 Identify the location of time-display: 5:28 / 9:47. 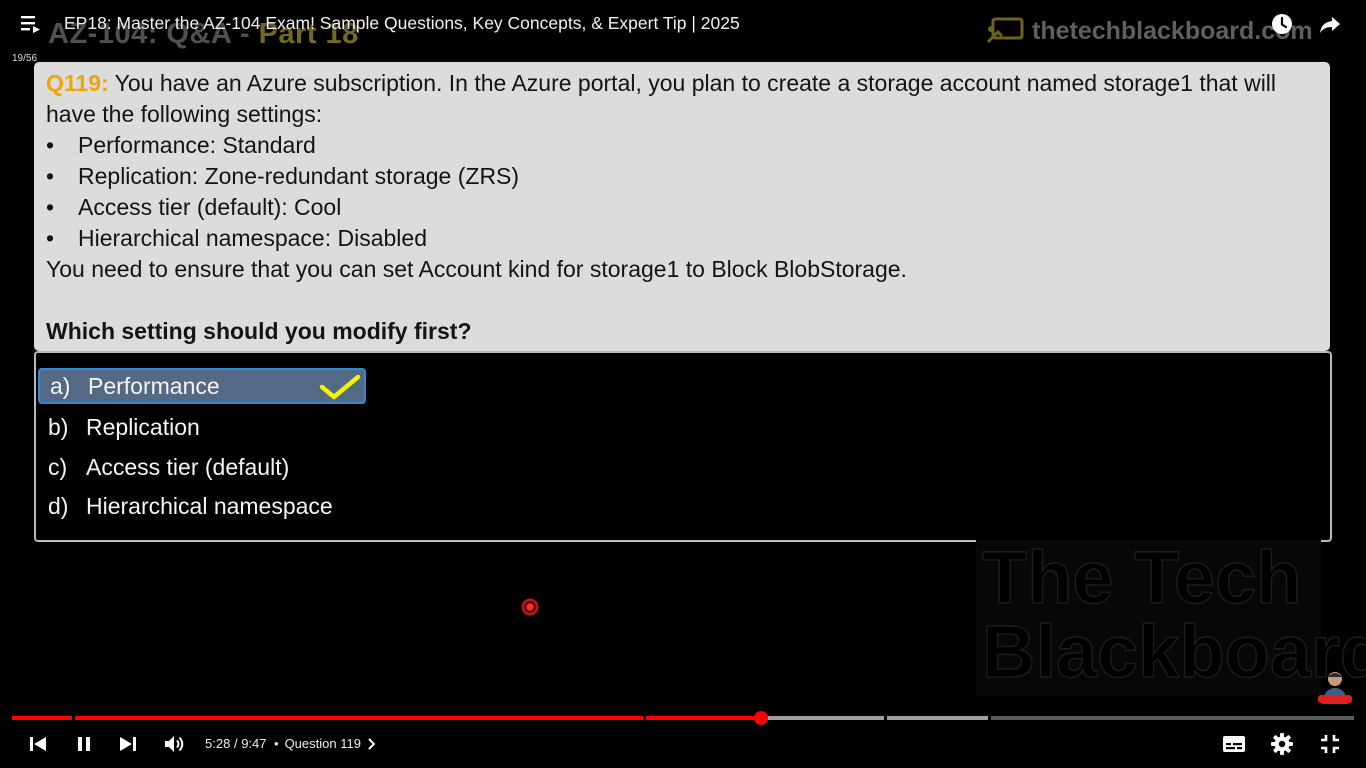
(236, 743).